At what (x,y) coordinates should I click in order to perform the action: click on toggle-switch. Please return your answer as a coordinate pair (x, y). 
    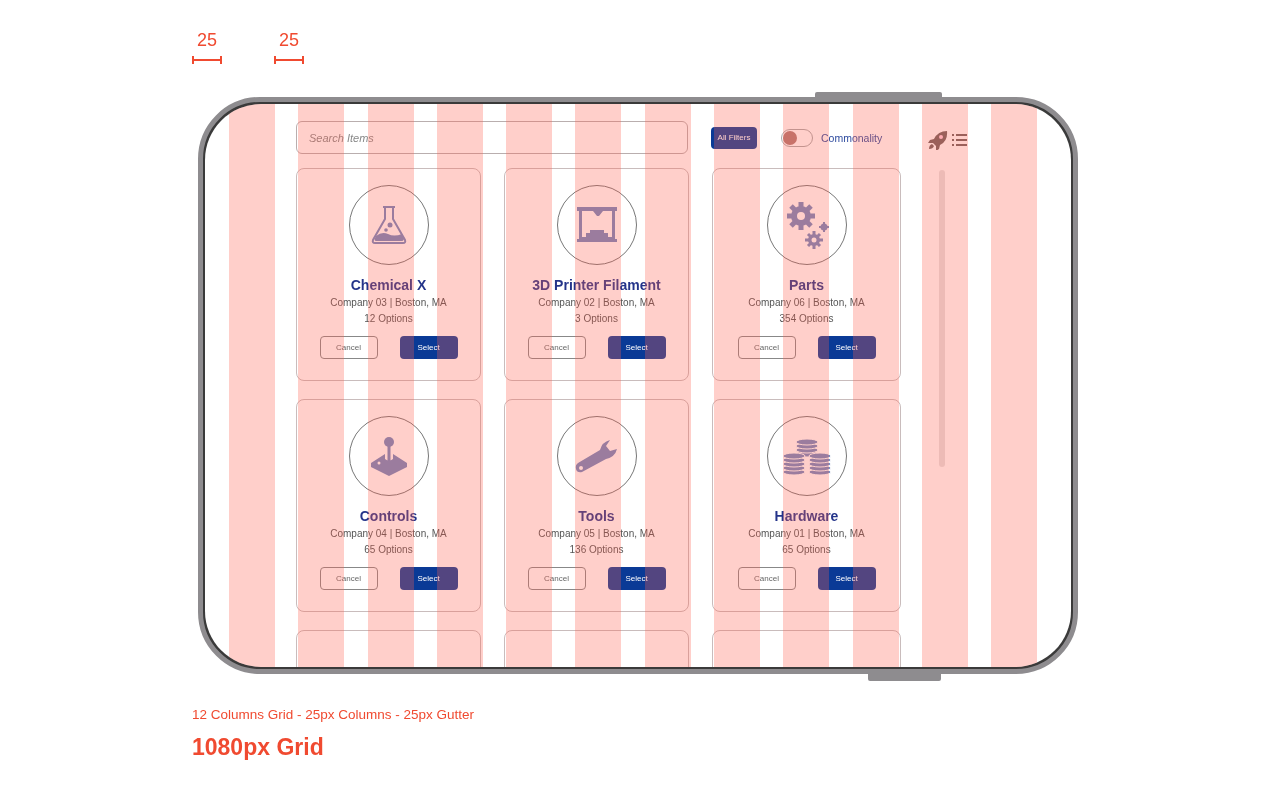
    Looking at the image, I should click on (797, 137).